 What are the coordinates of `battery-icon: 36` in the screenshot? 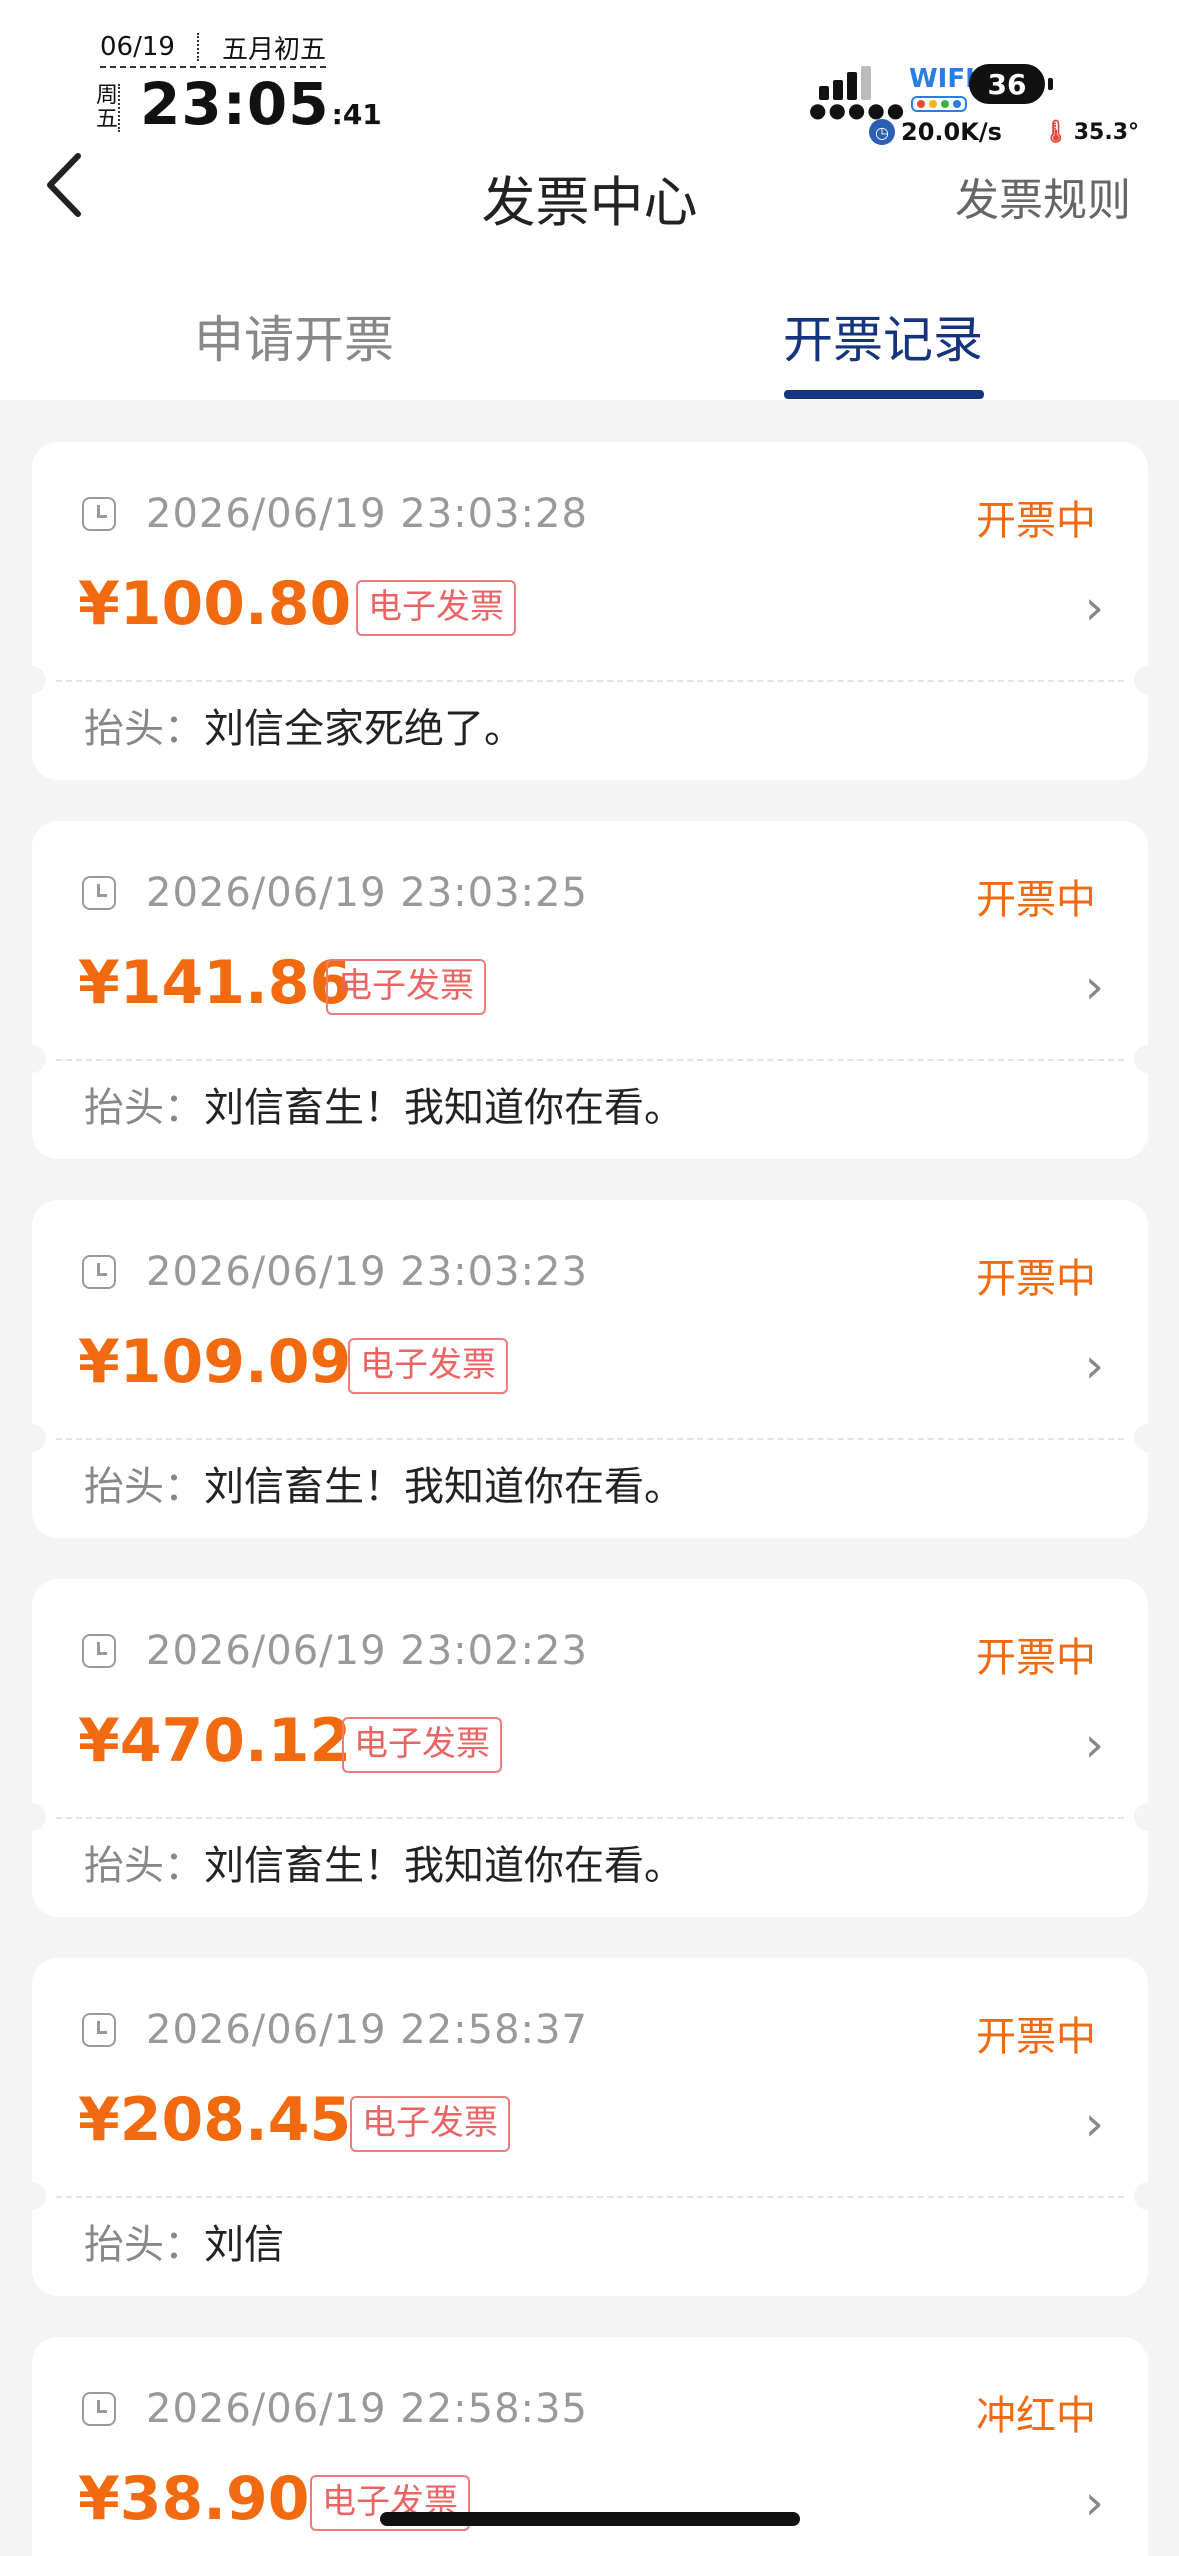 It's located at (1011, 84).